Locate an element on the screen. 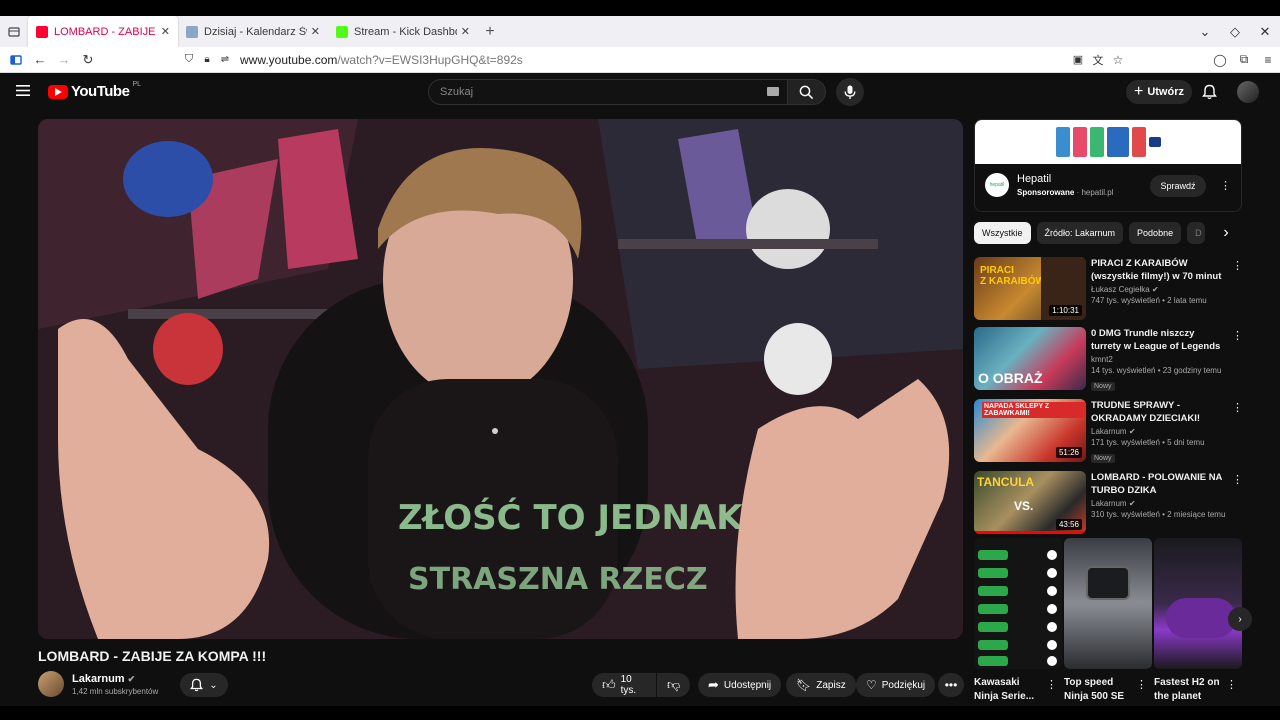 The image size is (1280, 720). video-thumbnail: PIRACI Z KARAIBÓW 1:10:31 is located at coordinates (1030, 288).